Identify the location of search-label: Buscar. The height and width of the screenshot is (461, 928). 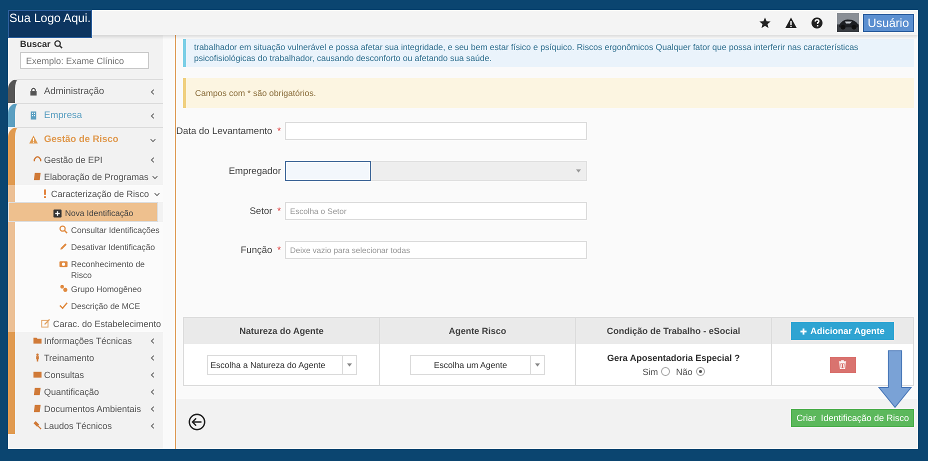
(35, 44).